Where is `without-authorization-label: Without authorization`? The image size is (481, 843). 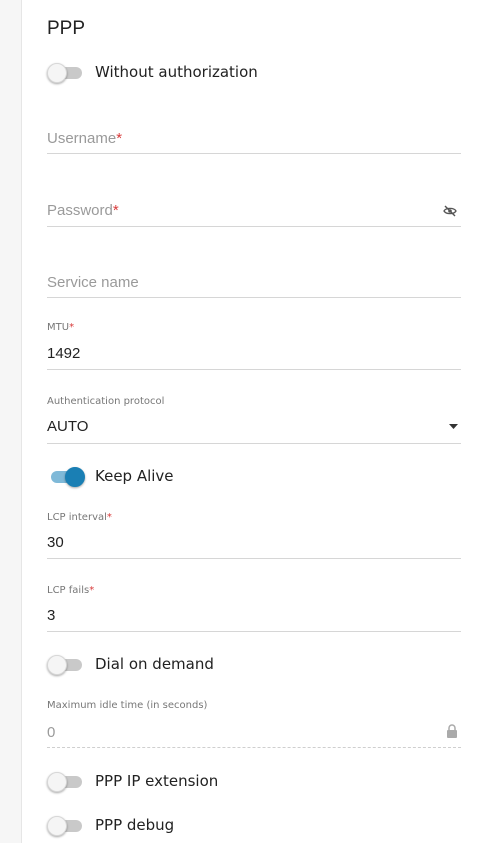 without-authorization-label: Without authorization is located at coordinates (176, 72).